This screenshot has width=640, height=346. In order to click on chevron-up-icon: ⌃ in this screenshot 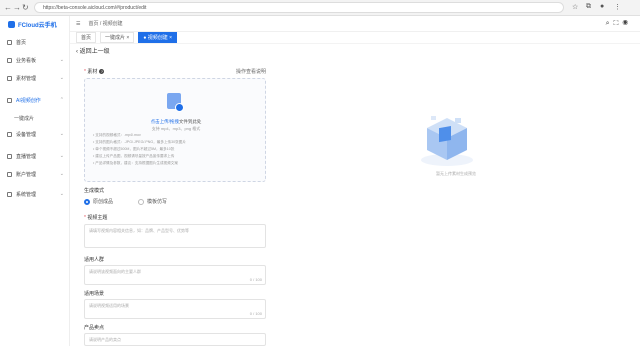, I will do `click(61, 100)`.